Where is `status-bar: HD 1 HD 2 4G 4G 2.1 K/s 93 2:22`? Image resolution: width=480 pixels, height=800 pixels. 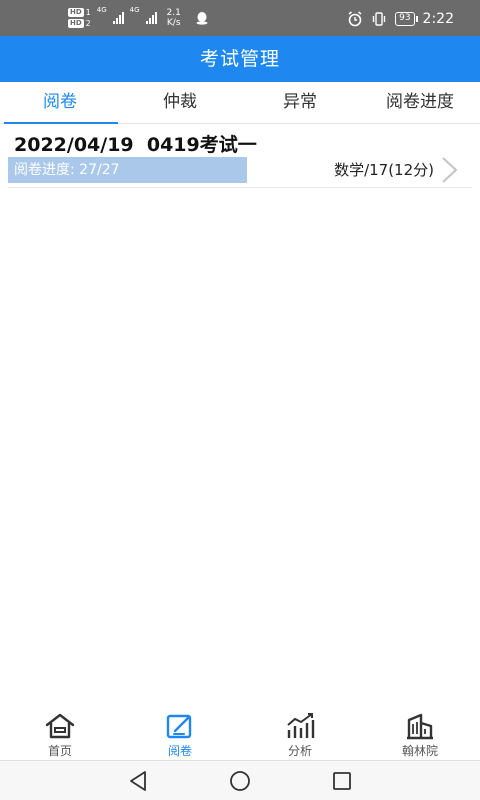
status-bar: HD 1 HD 2 4G 4G 2.1 K/s 93 2:22 is located at coordinates (240, 18).